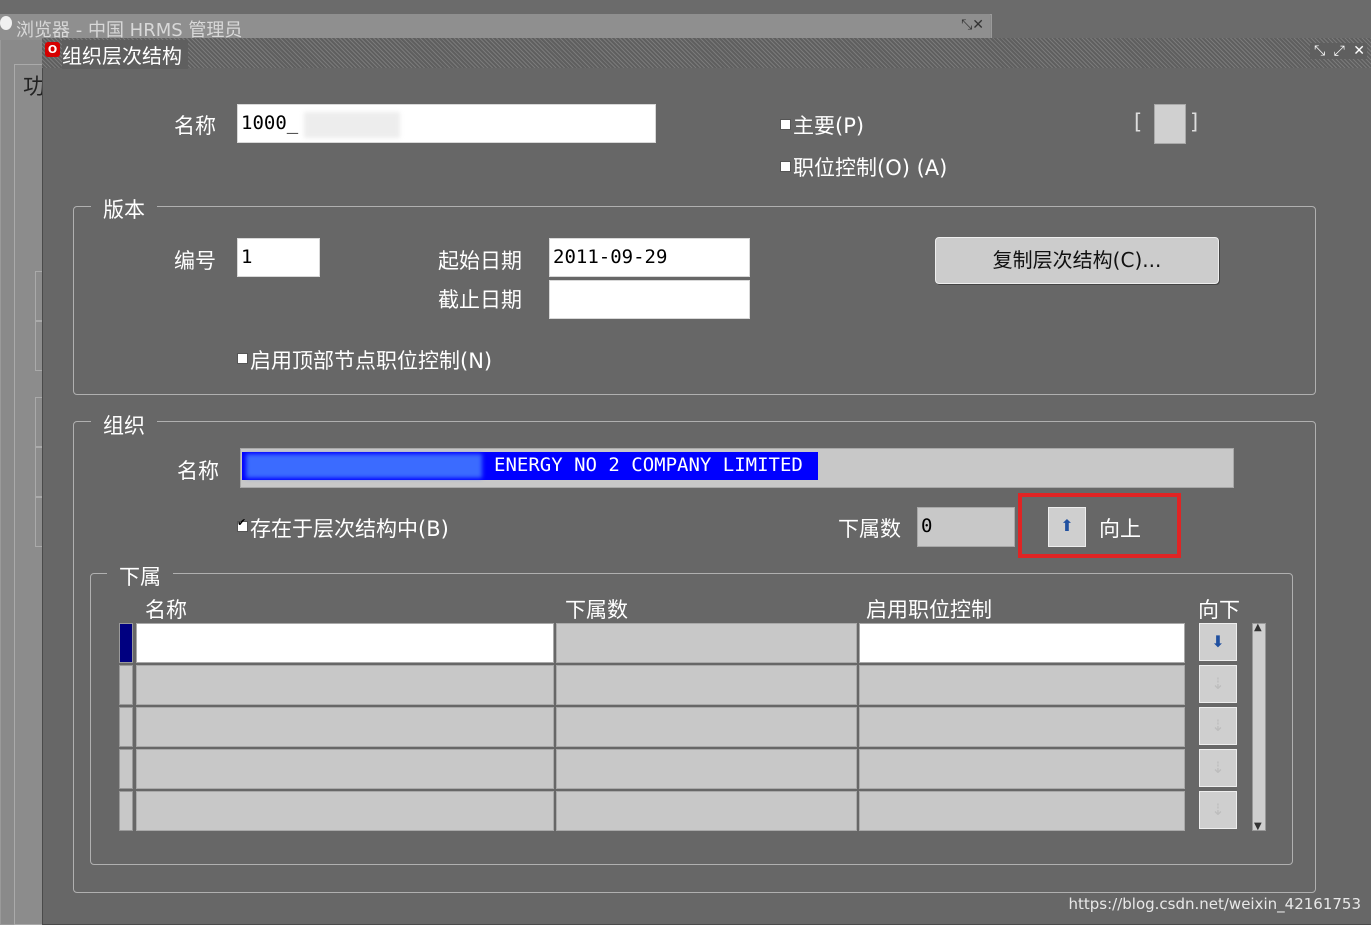  I want to click on bracket-left: [, so click(1138, 122).